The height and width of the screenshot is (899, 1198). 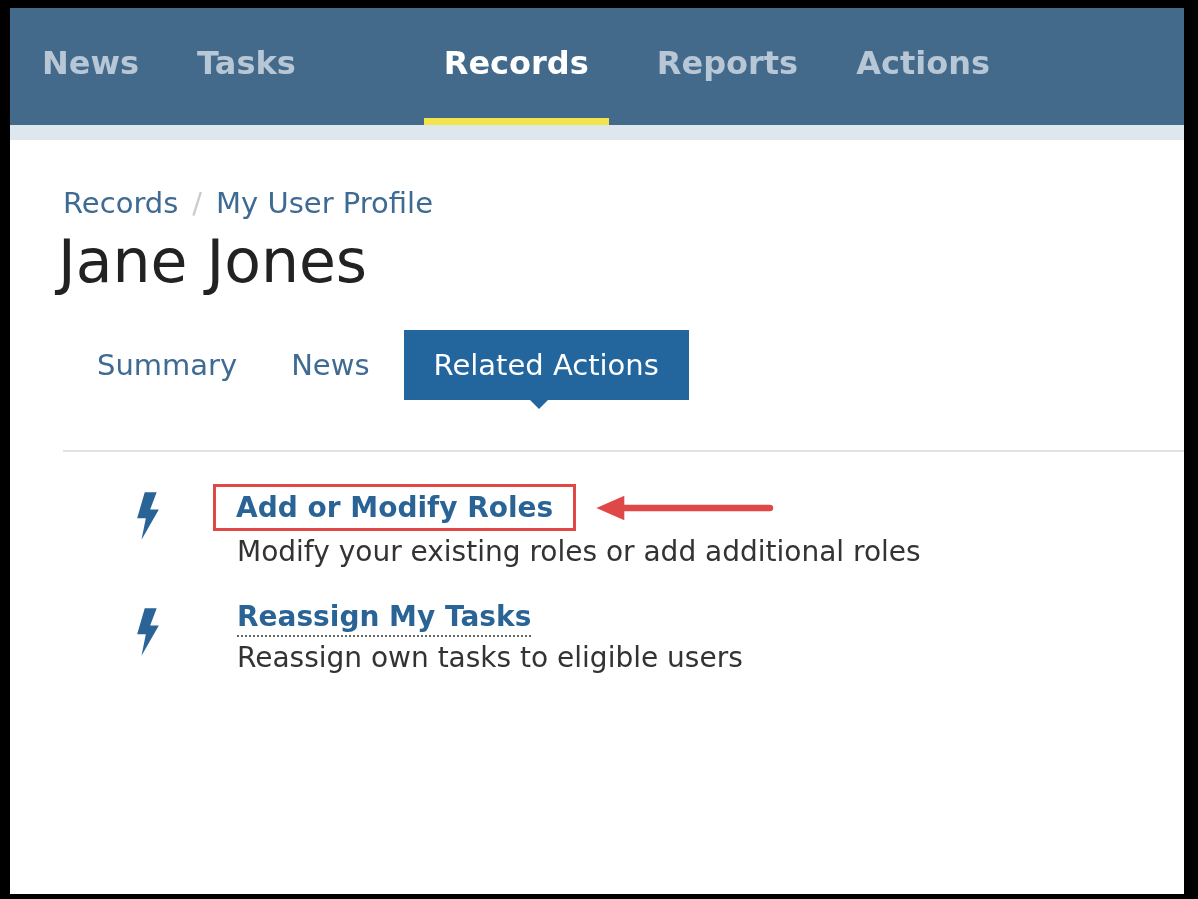 I want to click on breadcrumb-link: Records, so click(x=121, y=203).